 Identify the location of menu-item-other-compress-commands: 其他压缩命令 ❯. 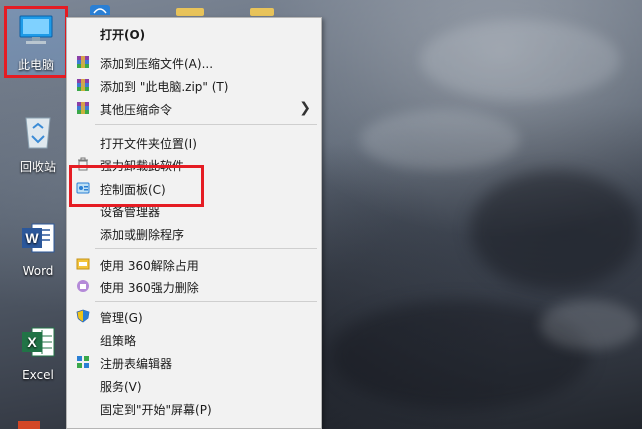
(194, 108).